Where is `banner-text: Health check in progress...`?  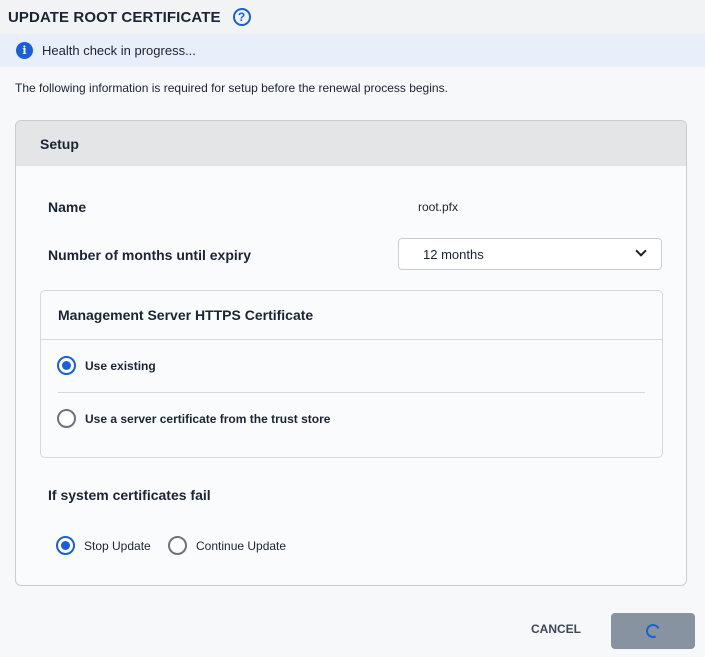
banner-text: Health check in progress... is located at coordinates (119, 50).